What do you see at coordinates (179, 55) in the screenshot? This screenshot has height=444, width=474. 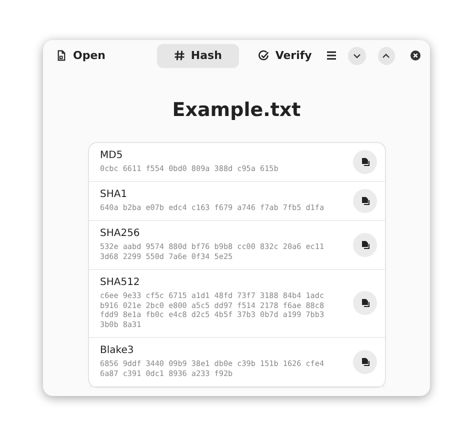 I see `hash-icon` at bounding box center [179, 55].